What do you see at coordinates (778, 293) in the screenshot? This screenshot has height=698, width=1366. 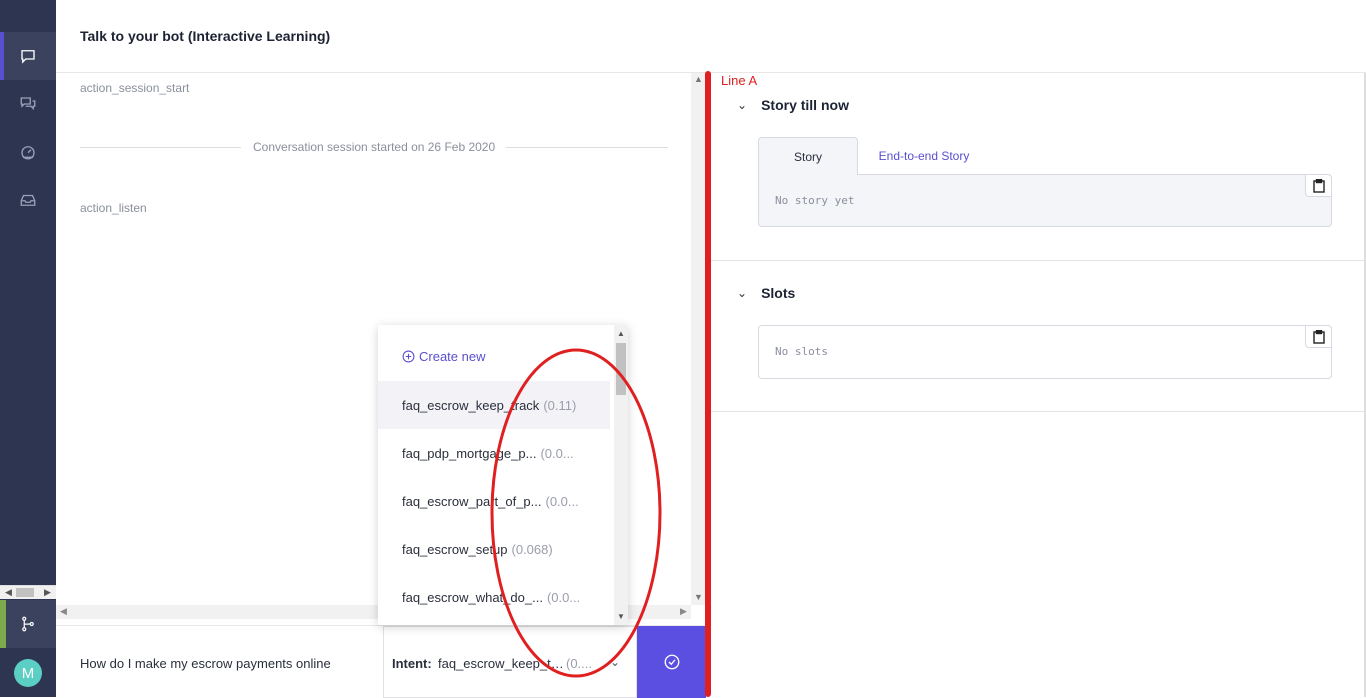 I see `slots-section-title: Slots` at bounding box center [778, 293].